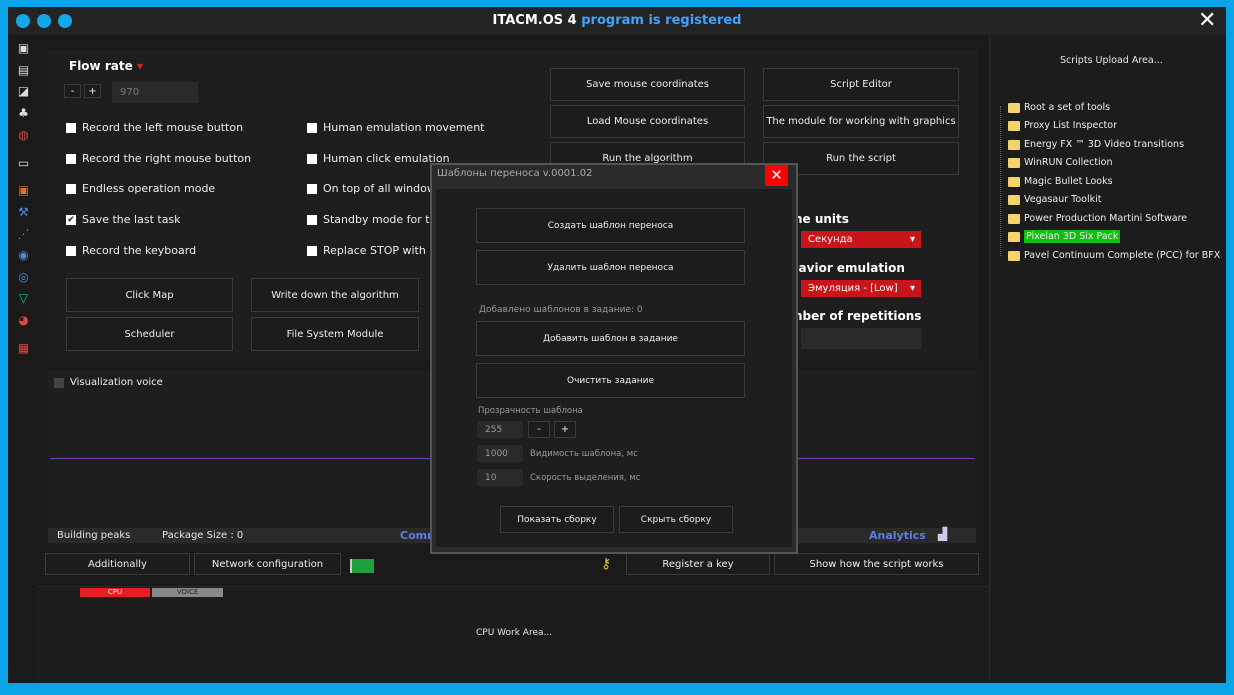  What do you see at coordinates (897, 535) in the screenshot?
I see `analytics-link: Analytics` at bounding box center [897, 535].